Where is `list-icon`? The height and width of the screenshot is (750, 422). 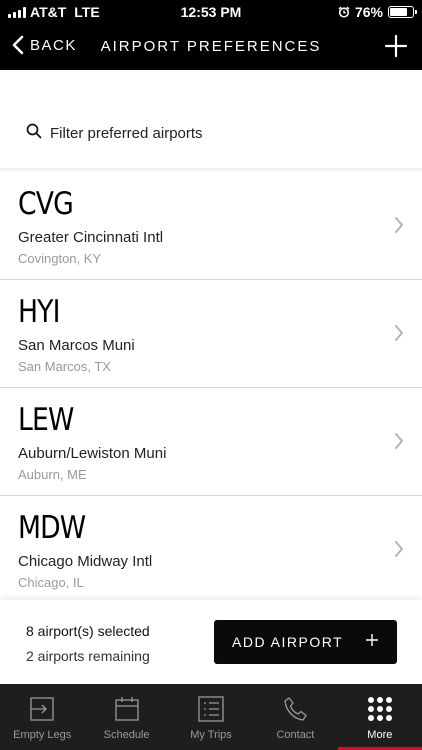 list-icon is located at coordinates (211, 709).